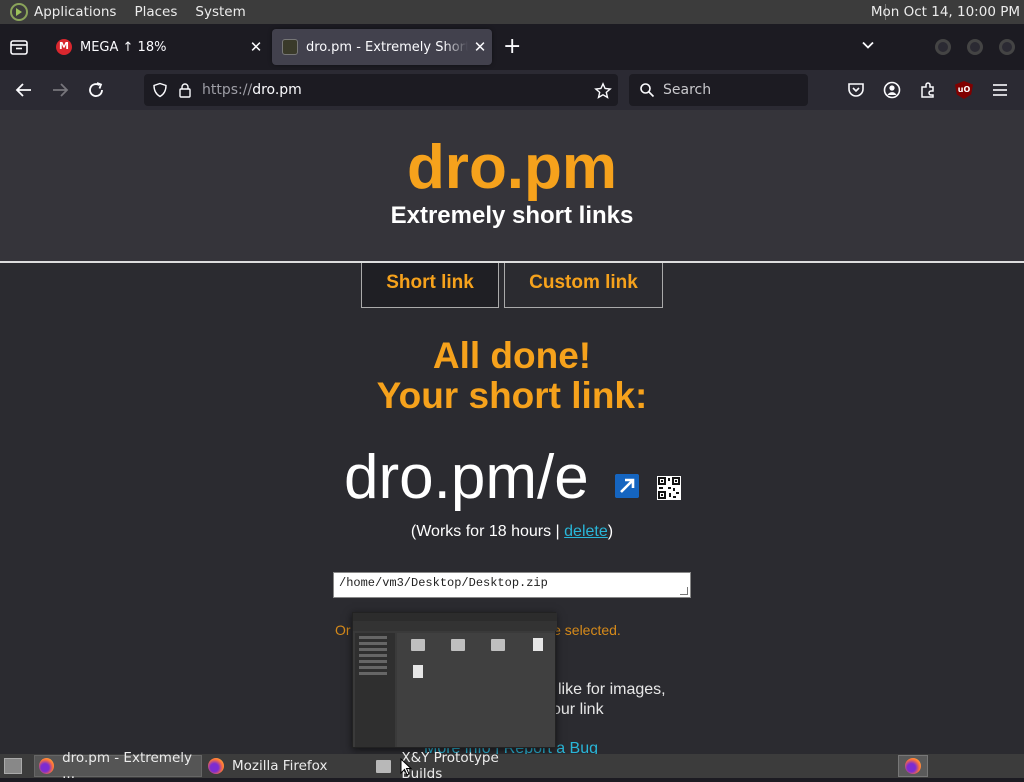 This screenshot has width=1024, height=782. Describe the element at coordinates (583, 285) in the screenshot. I see `tab-custom-link: Custom link` at that location.